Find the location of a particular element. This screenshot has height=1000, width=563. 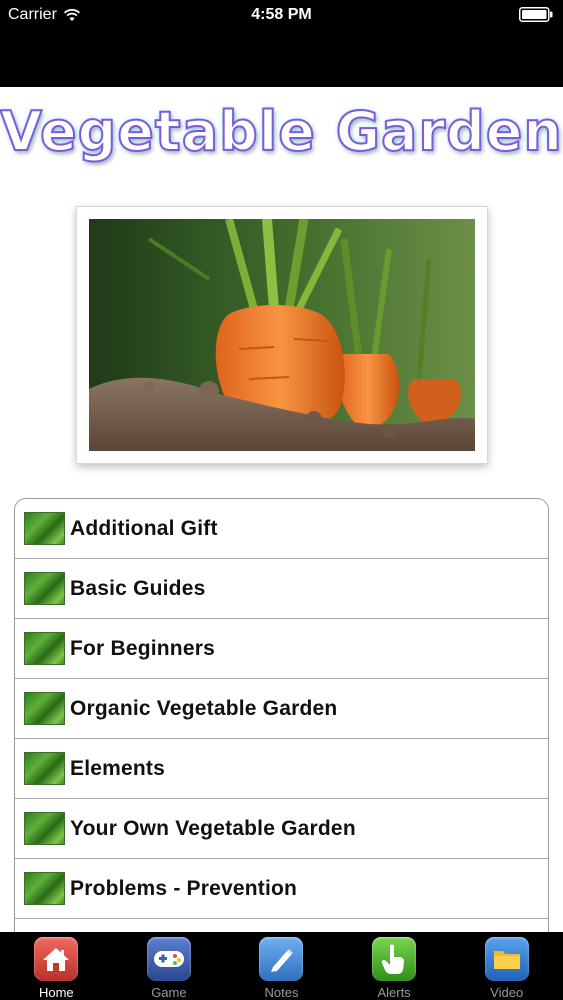

list-item-your-own-vegetable-garden: Your Own Vegetable Garden is located at coordinates (281, 829).